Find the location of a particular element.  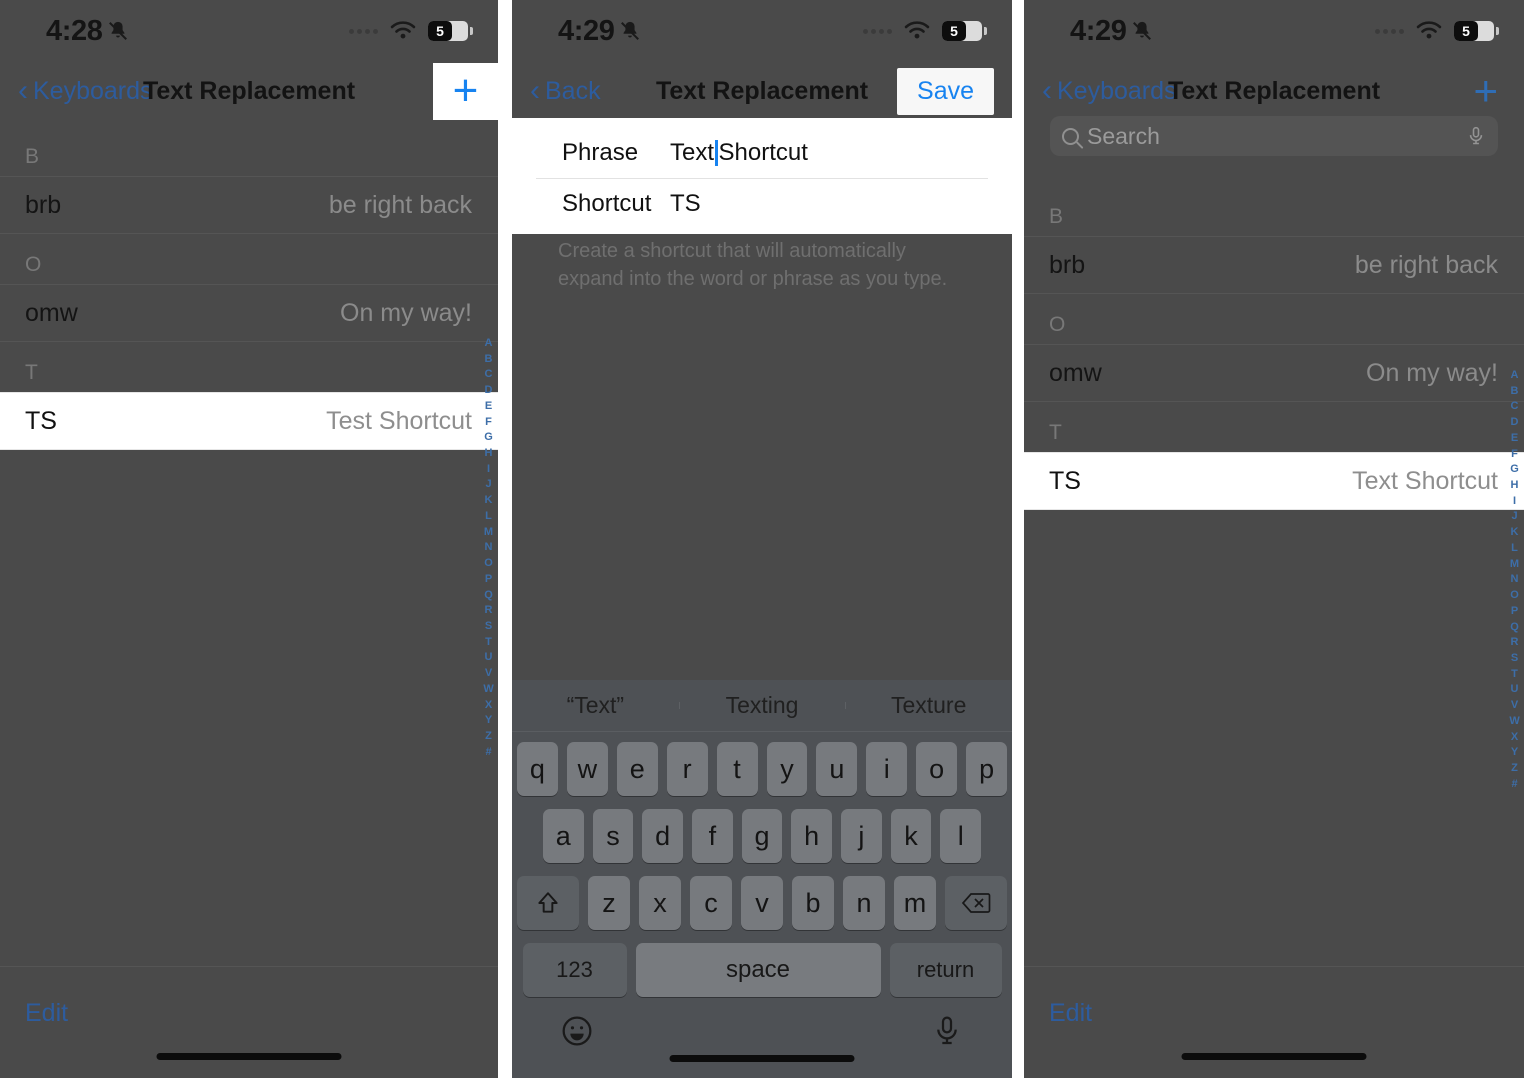

back-button: ‹ Back is located at coordinates (565, 91).